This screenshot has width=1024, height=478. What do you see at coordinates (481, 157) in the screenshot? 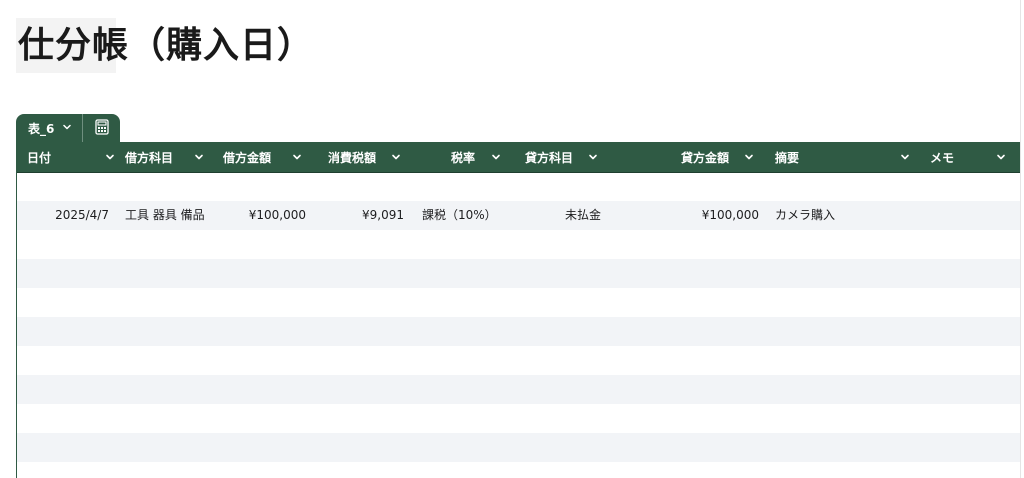
I see `column-header-tax-rate: 税率` at bounding box center [481, 157].